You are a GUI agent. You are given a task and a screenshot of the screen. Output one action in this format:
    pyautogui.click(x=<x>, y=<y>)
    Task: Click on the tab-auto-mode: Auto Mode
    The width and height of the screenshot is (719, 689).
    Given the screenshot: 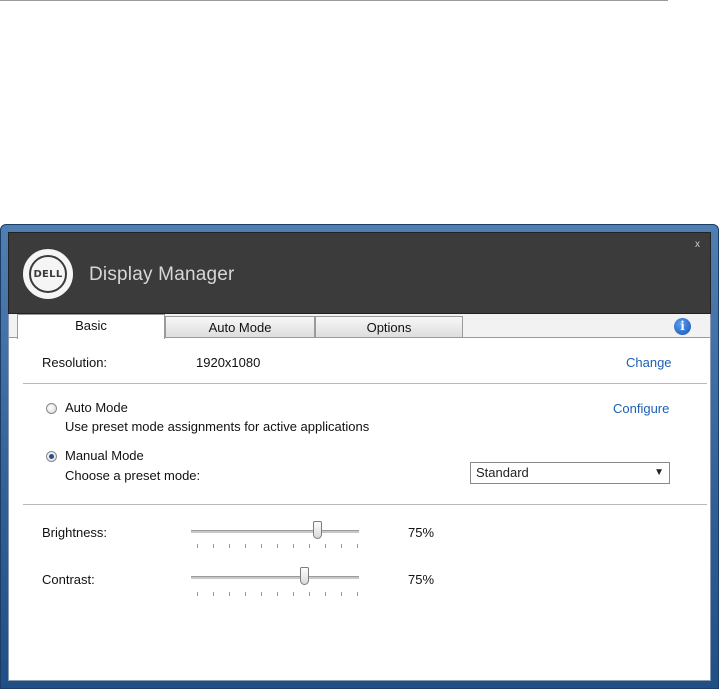 What is the action you would take?
    pyautogui.click(x=240, y=327)
    